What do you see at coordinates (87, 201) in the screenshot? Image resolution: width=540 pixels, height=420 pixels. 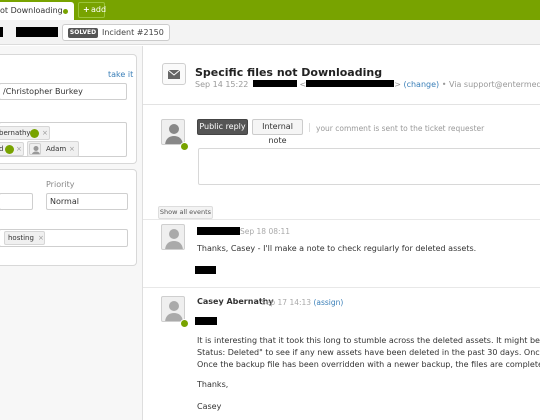 I see `priority-select: Normal` at bounding box center [87, 201].